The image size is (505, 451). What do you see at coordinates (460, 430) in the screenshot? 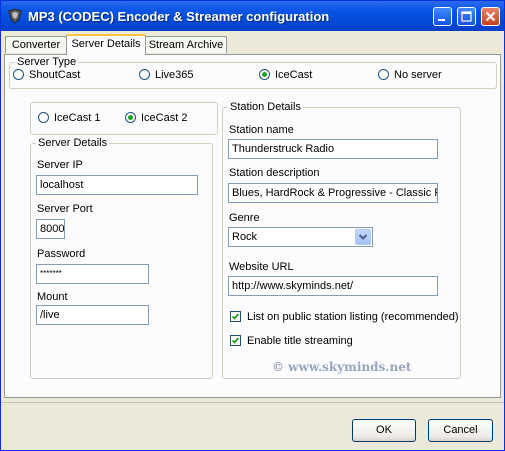
I see `cancel-button: Cancel` at bounding box center [460, 430].